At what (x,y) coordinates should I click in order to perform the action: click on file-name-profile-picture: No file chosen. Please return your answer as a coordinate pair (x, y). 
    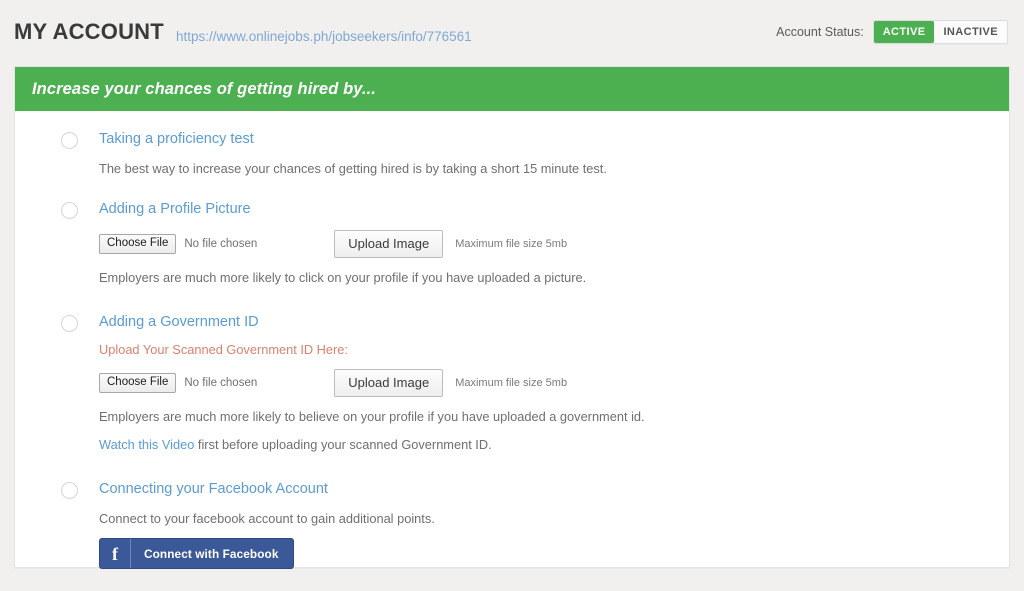
    Looking at the image, I should click on (221, 244).